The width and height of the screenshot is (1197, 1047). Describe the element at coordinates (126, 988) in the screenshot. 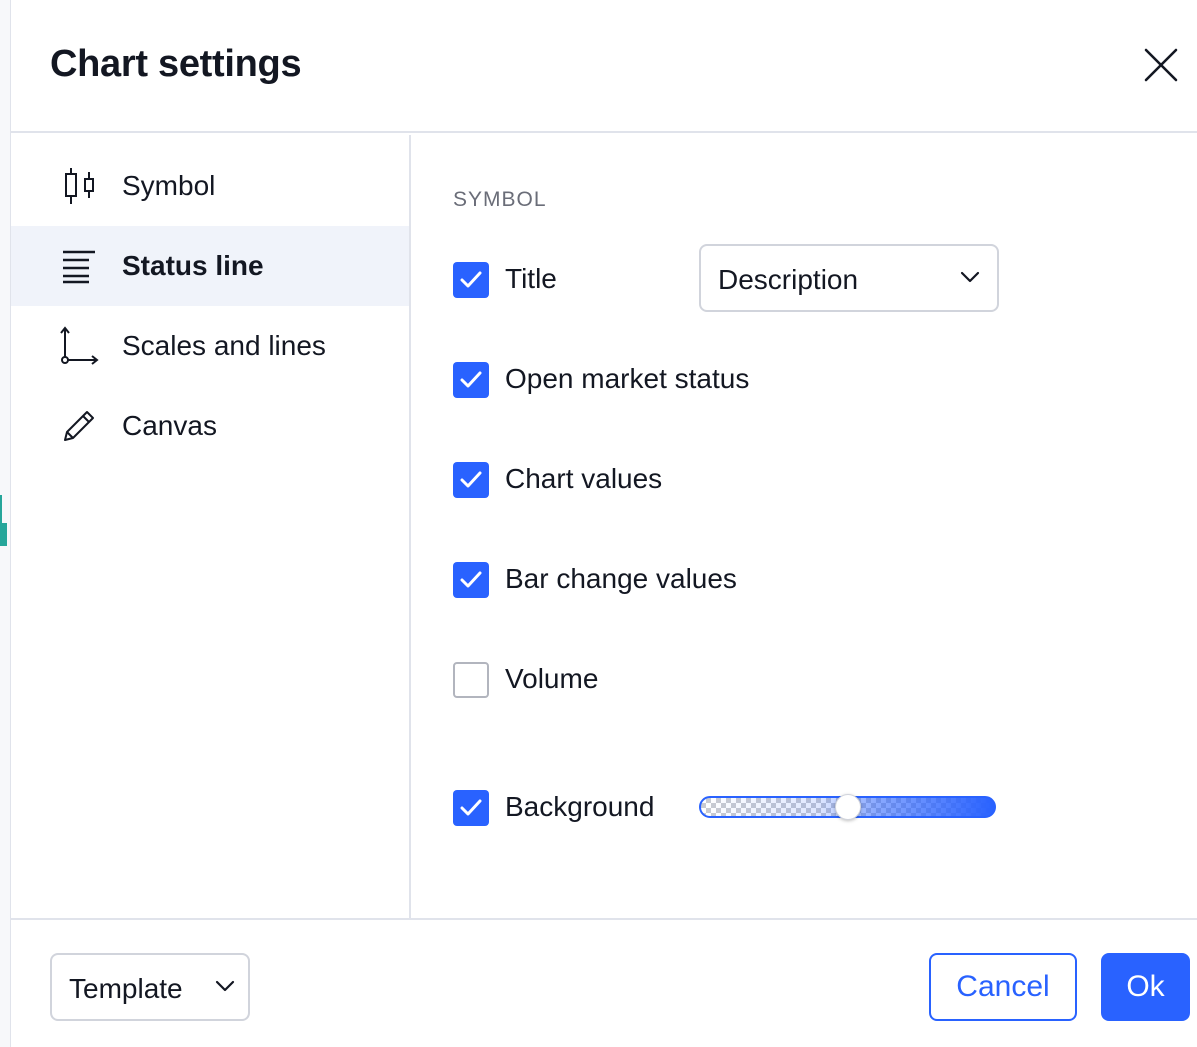

I see `template-label: Template` at that location.